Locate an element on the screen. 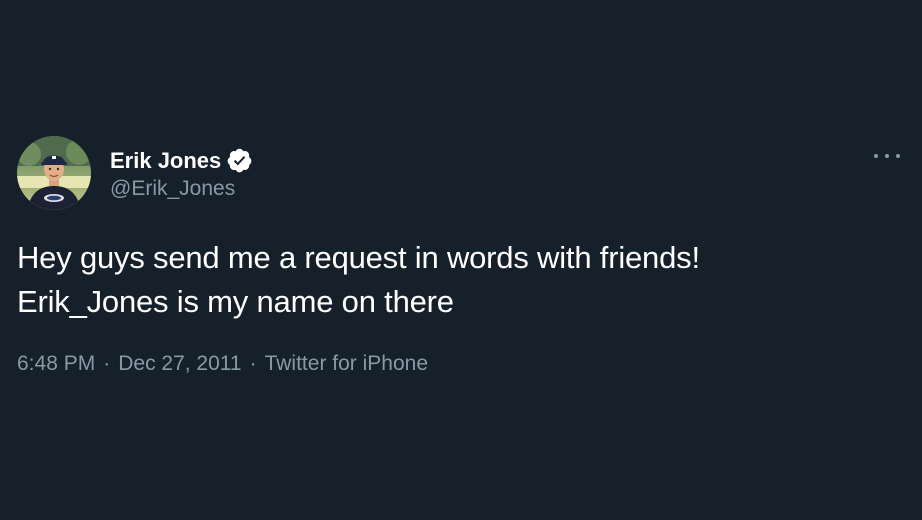 Image resolution: width=922 pixels, height=520 pixels. verified-badge-icon is located at coordinates (239, 160).